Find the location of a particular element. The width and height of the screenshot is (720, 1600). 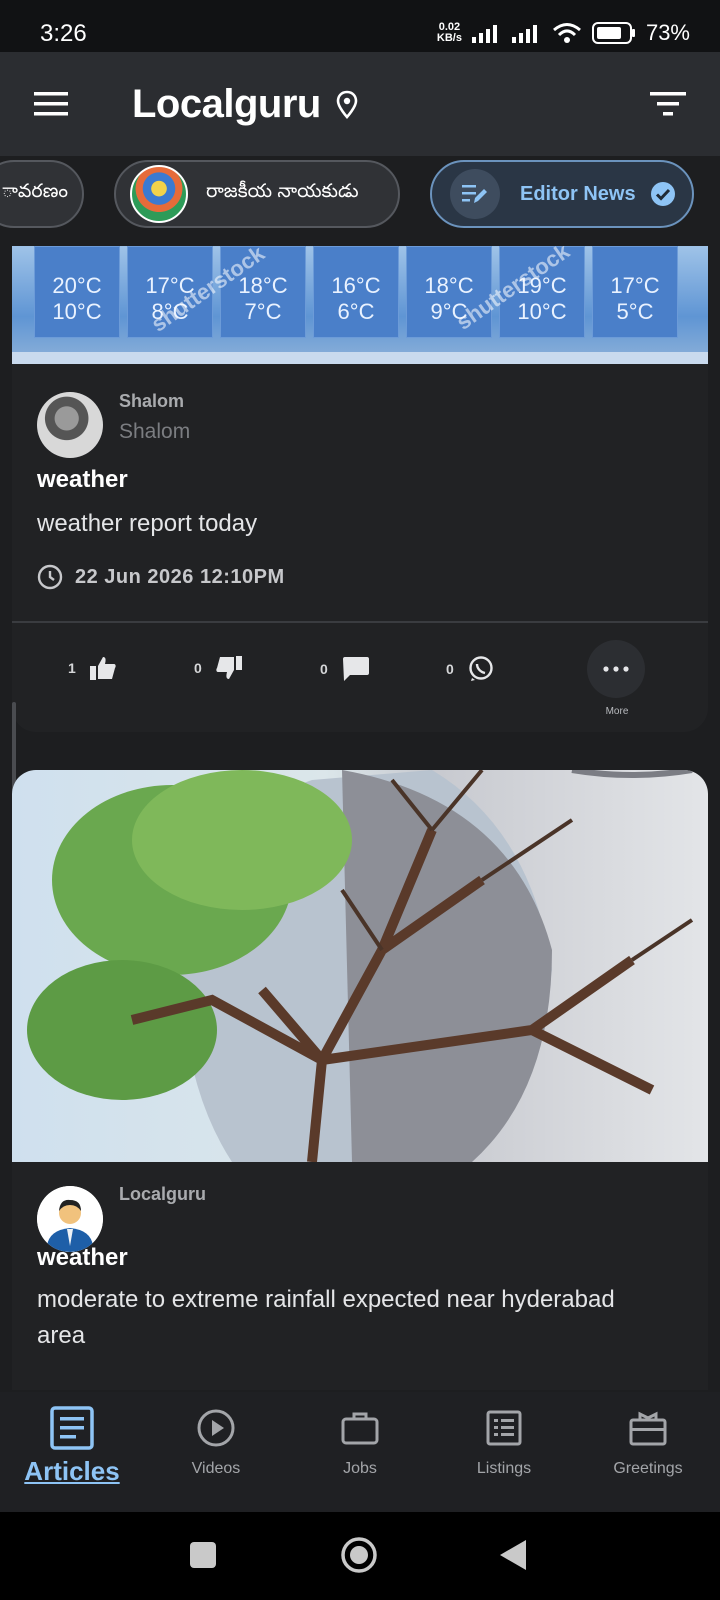

tile-low: 6°C is located at coordinates (356, 311).